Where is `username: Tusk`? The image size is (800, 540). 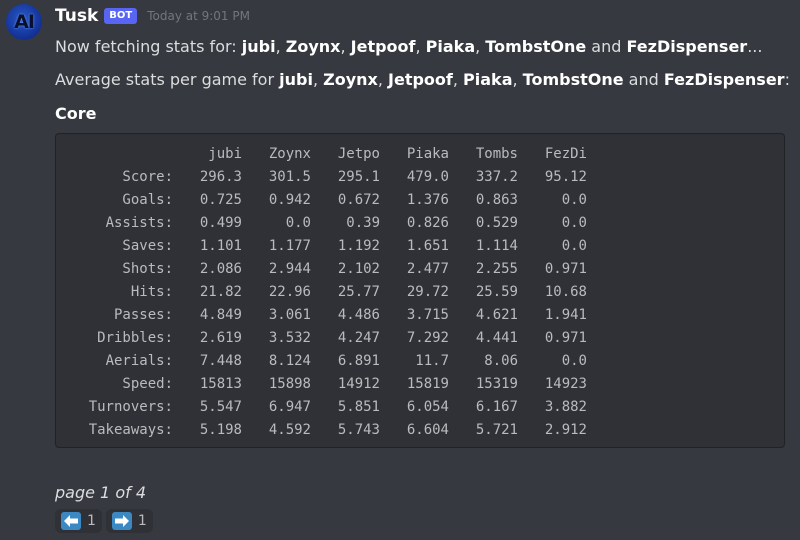 username: Tusk is located at coordinates (76, 16).